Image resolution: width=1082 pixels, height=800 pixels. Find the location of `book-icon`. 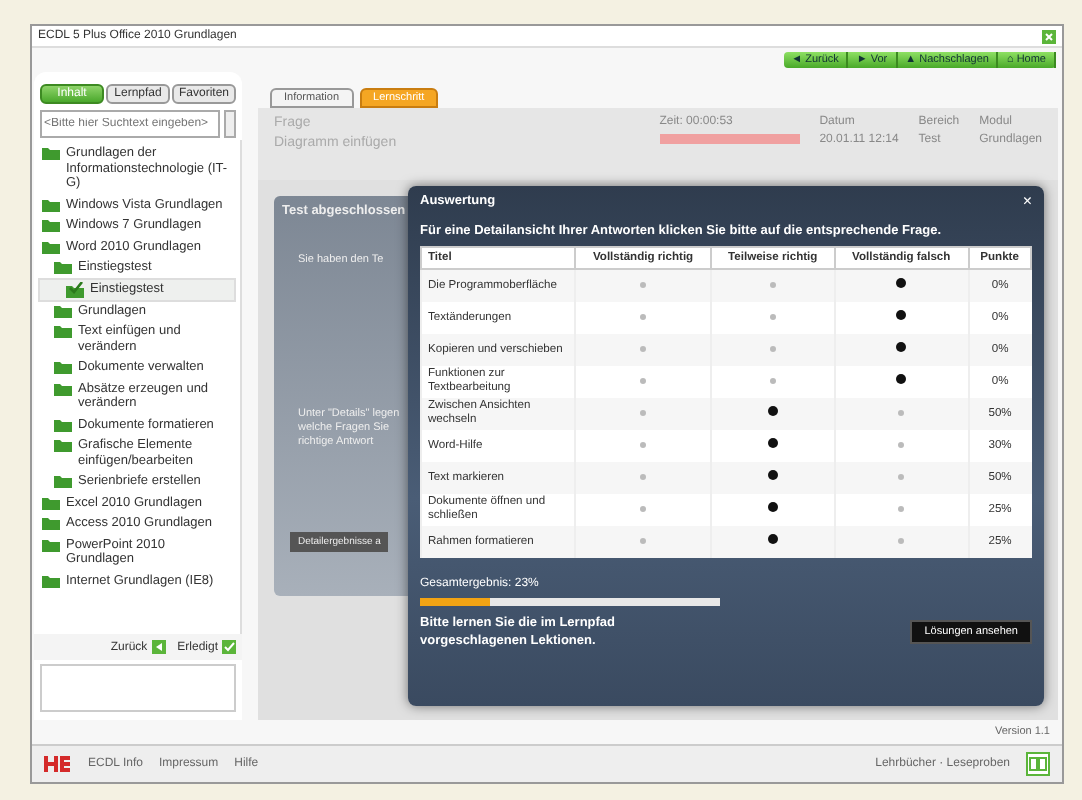

book-icon is located at coordinates (1038, 764).